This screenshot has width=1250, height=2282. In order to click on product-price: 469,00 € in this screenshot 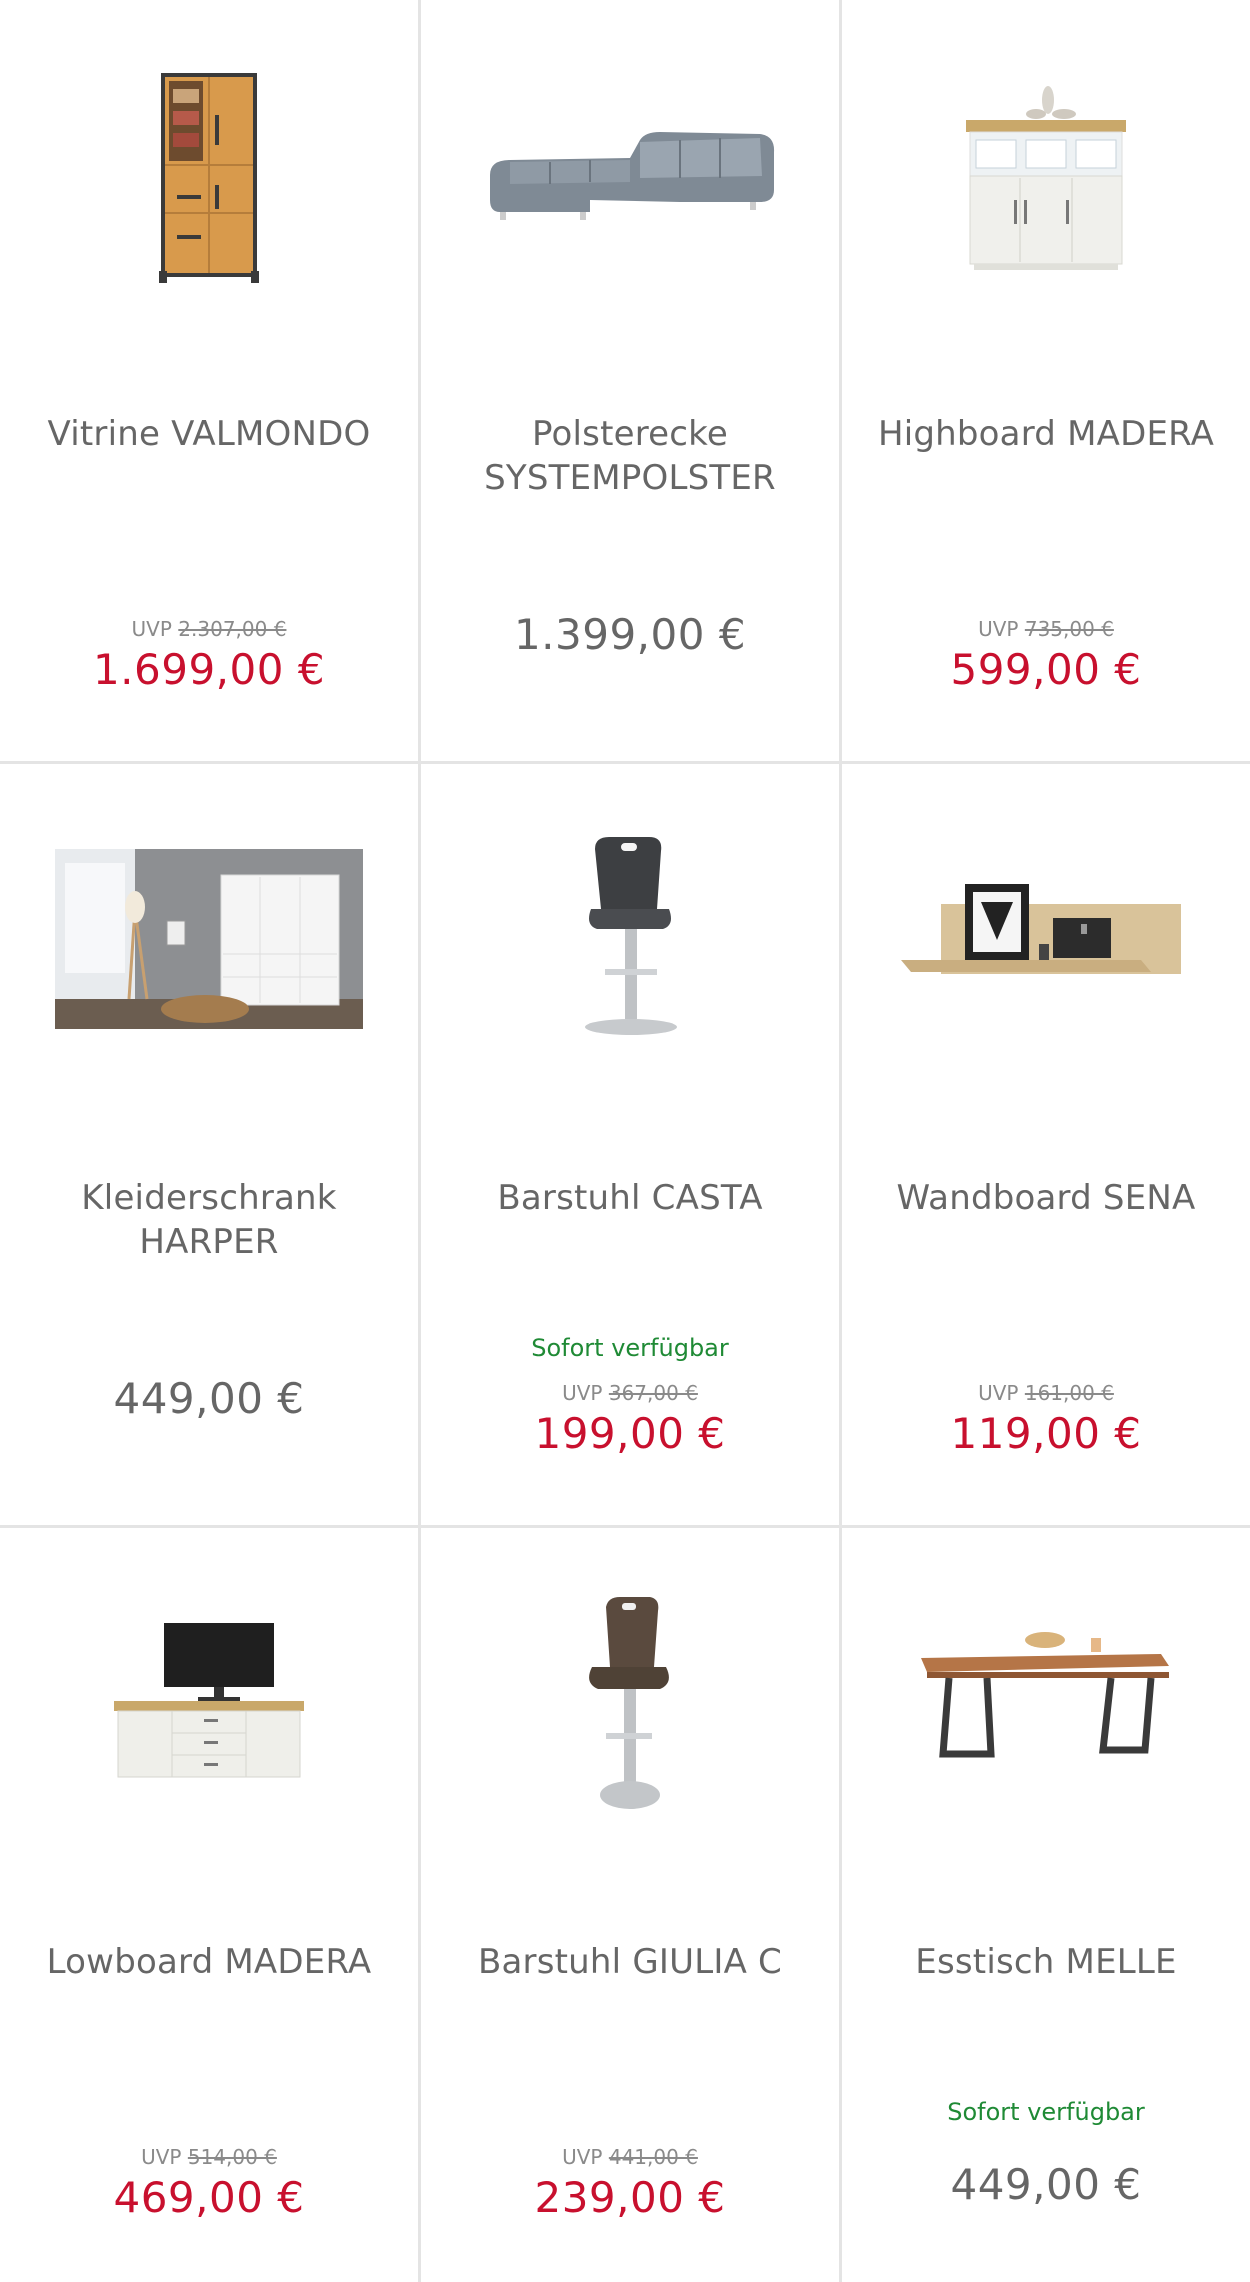, I will do `click(209, 2197)`.